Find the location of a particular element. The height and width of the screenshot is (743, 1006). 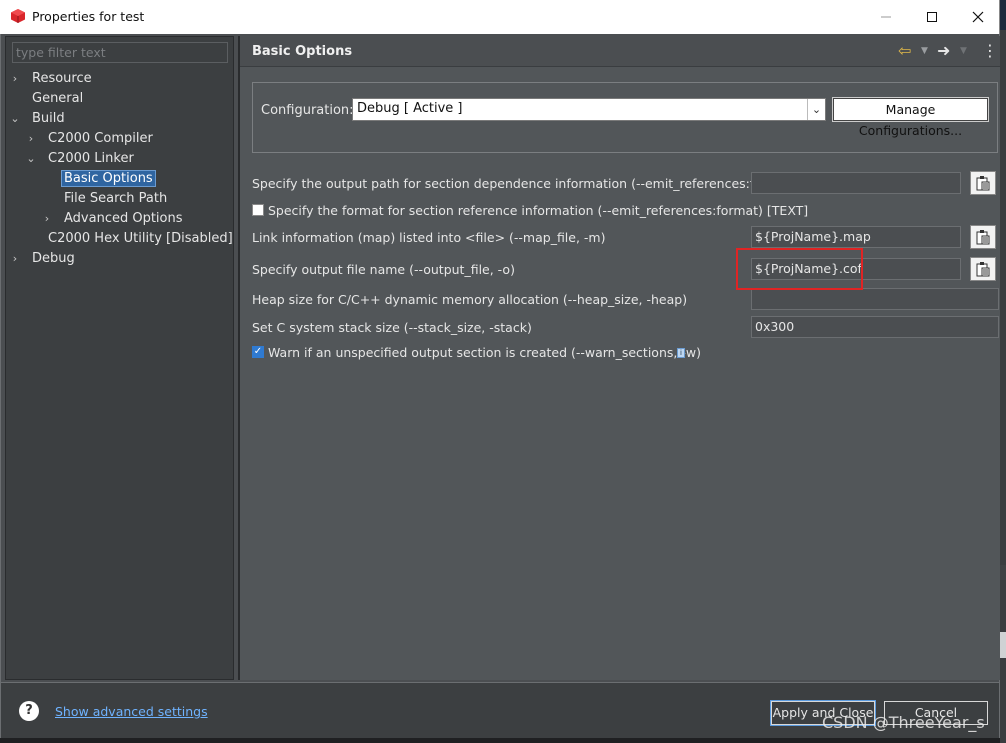

tree-item-label: C2000 Hex Utility [Disabled] is located at coordinates (140, 238).